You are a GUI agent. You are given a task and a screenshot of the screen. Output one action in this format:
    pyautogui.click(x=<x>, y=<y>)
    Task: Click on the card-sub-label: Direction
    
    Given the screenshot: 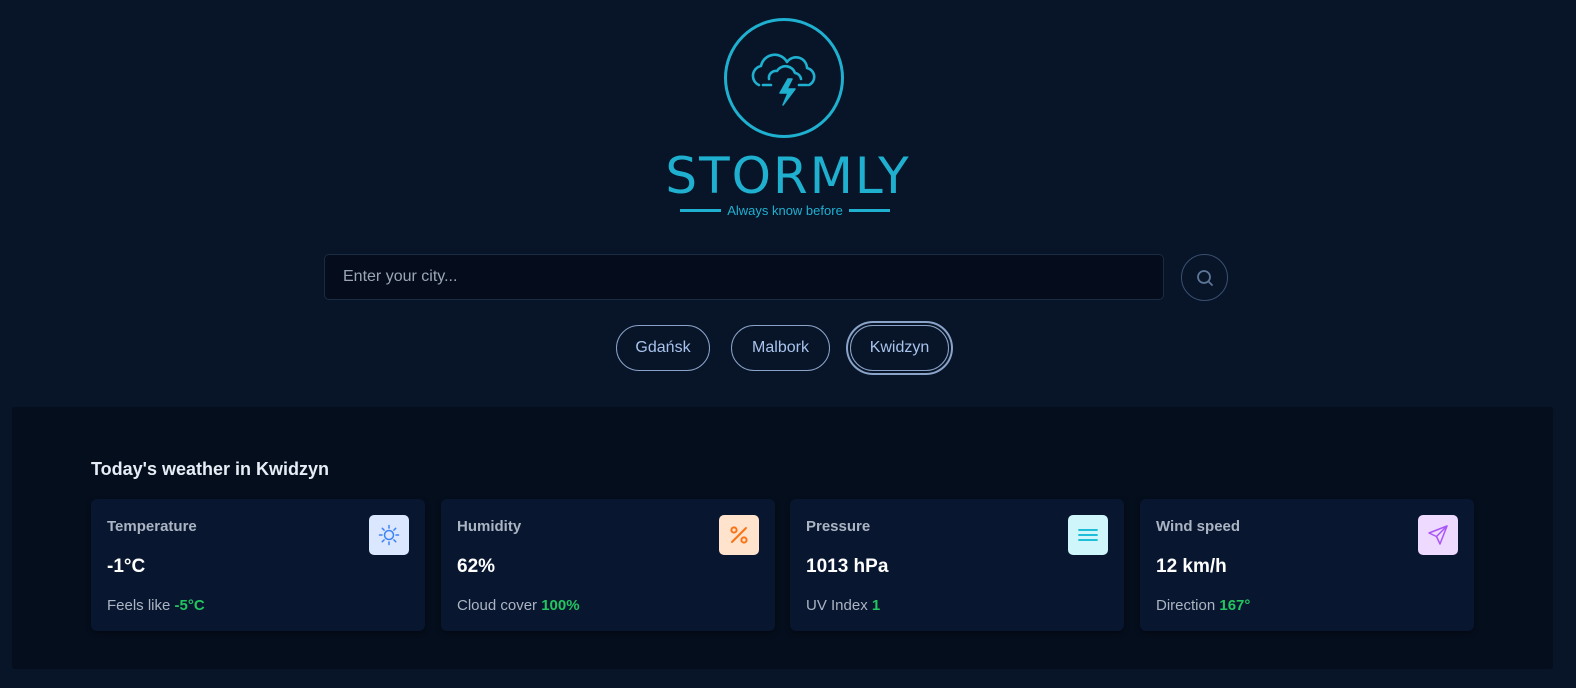 What is the action you would take?
    pyautogui.click(x=1186, y=605)
    